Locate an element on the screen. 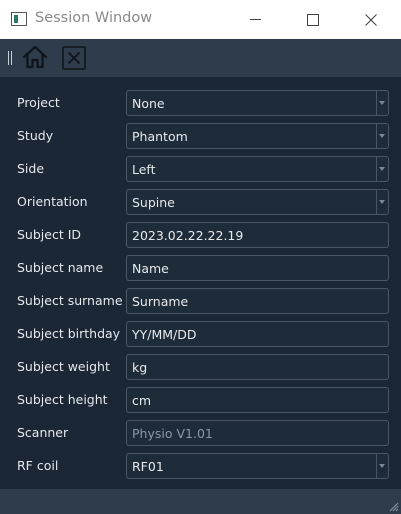 The height and width of the screenshot is (514, 401). minimize-button is located at coordinates (255, 19).